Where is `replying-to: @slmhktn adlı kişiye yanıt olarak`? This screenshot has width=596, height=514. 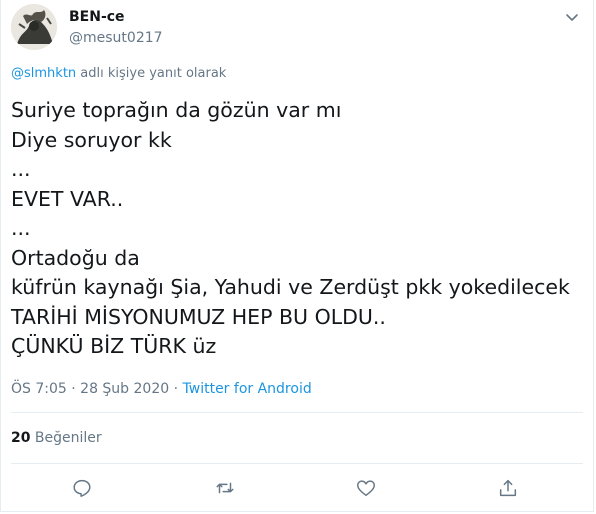
replying-to: @slmhktn adlı kişiye yanıt olarak is located at coordinates (118, 73).